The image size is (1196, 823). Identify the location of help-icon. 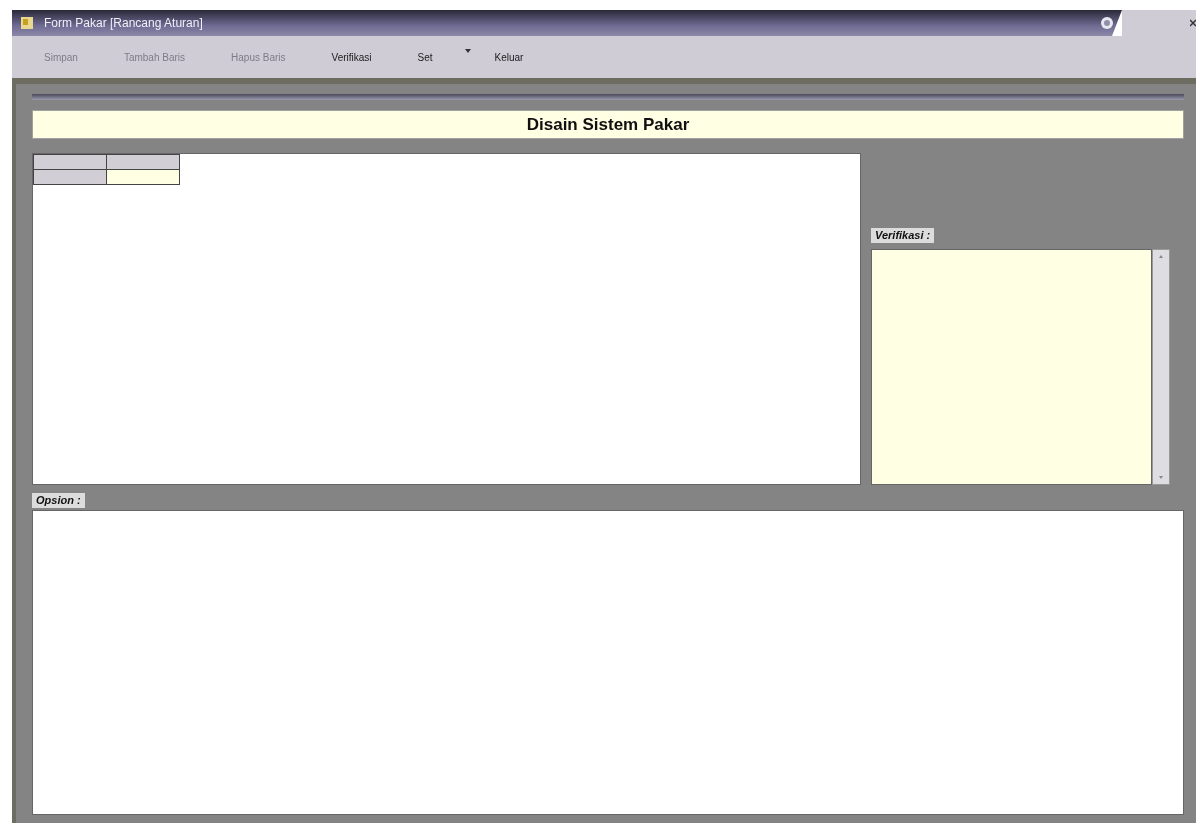
(1107, 23).